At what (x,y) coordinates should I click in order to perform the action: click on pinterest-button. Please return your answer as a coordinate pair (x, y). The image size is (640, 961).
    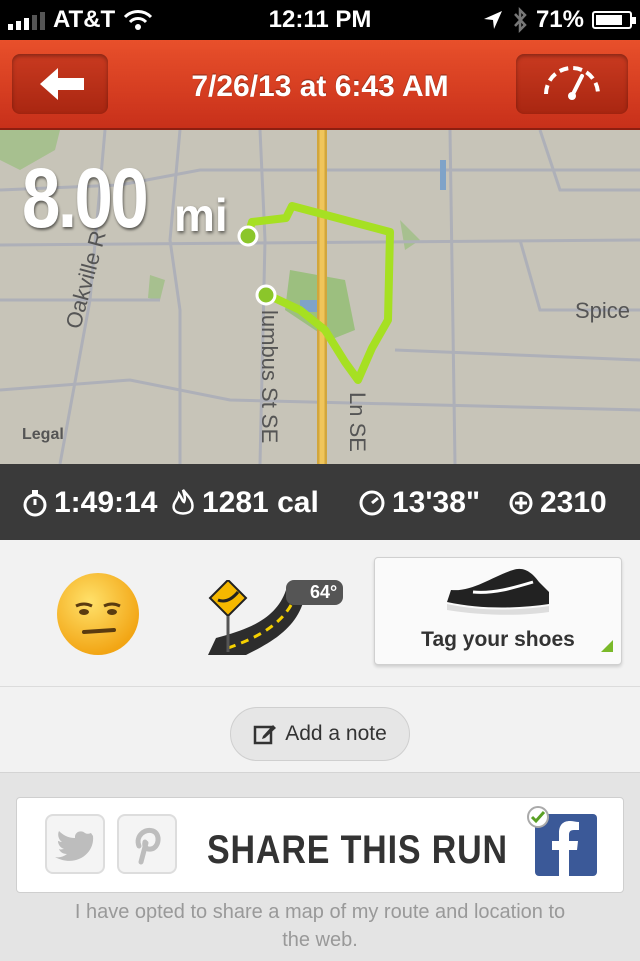
    Looking at the image, I should click on (147, 844).